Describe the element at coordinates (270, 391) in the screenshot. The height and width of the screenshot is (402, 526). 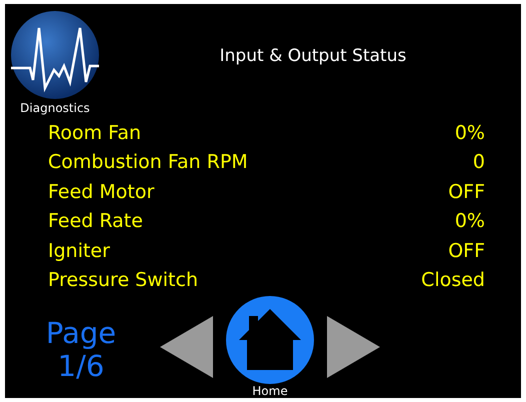
I see `home-label: Home` at that location.